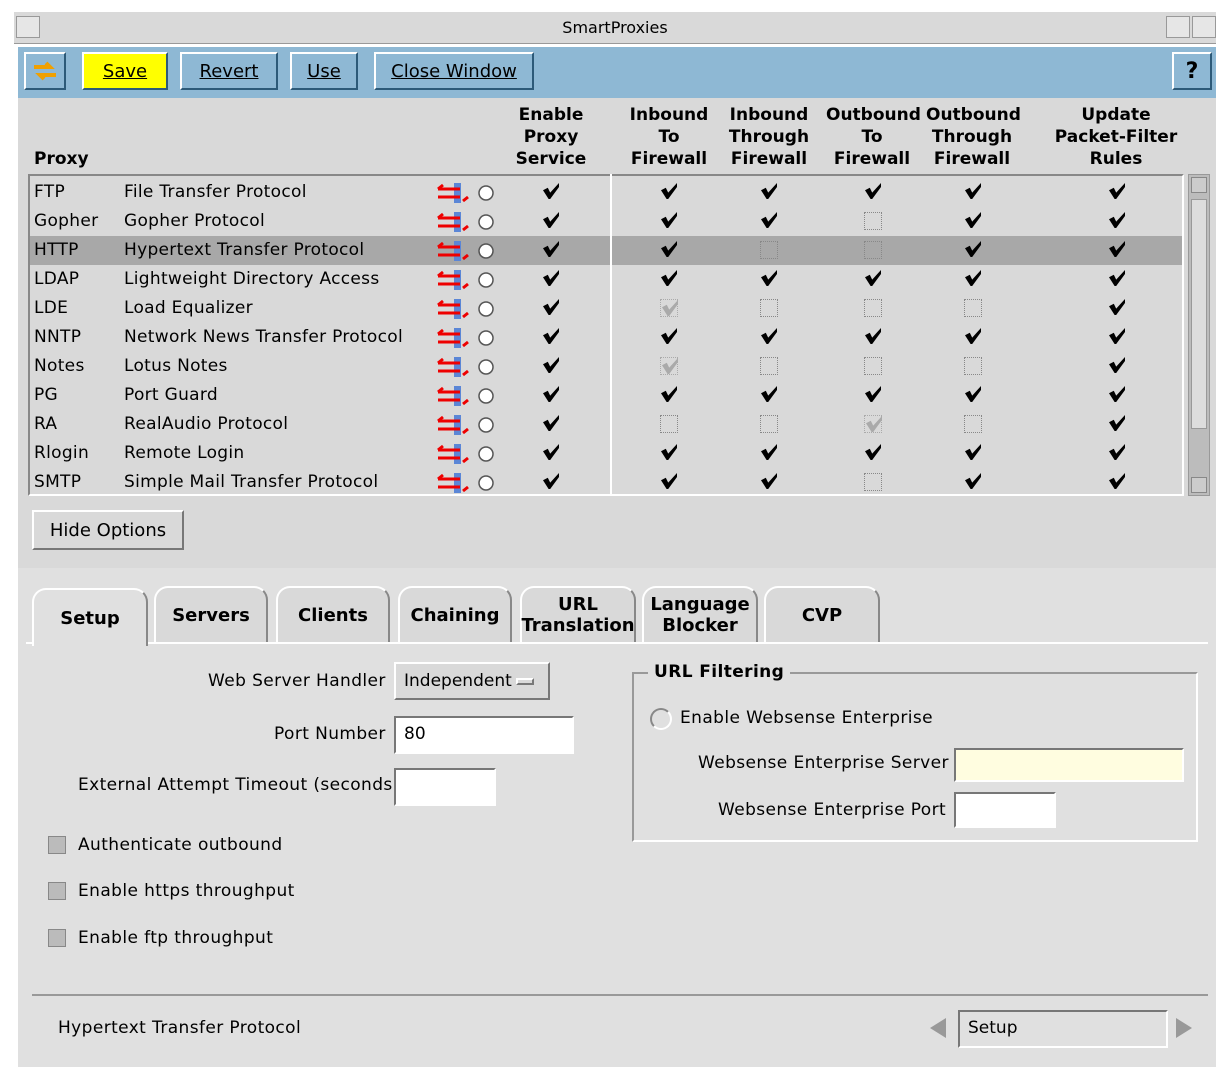 The height and width of the screenshot is (1067, 1216). I want to click on tab-setup: Setup, so click(90, 617).